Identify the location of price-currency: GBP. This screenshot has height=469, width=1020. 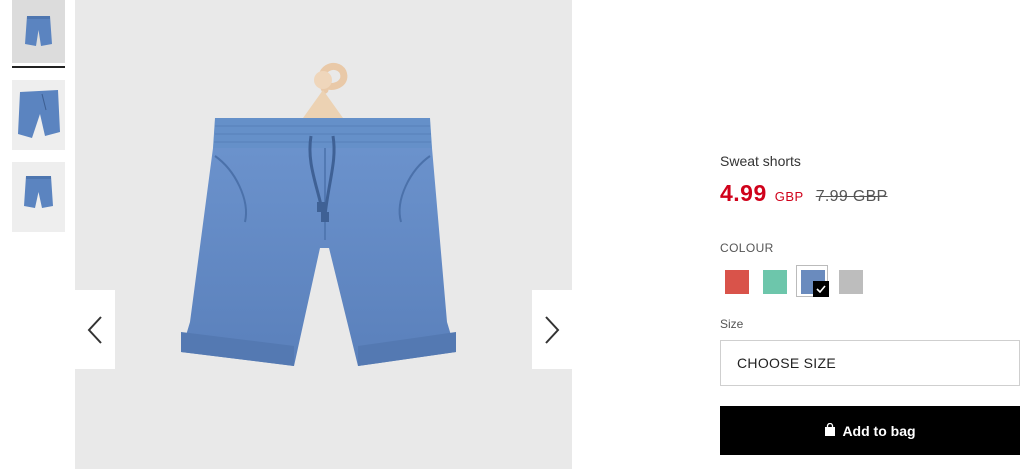
(789, 196).